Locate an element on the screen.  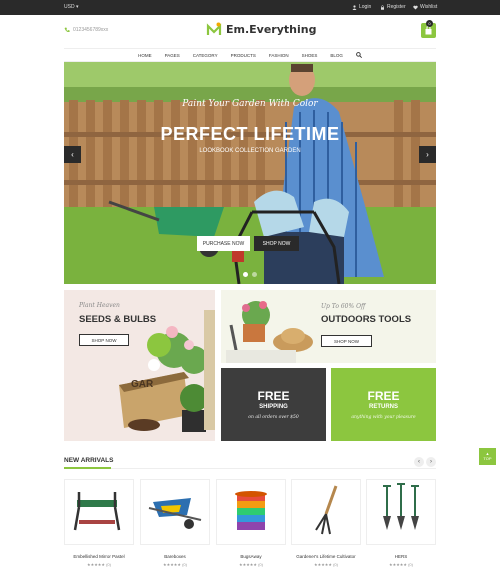
arrivals-next-button: › is located at coordinates (431, 462).